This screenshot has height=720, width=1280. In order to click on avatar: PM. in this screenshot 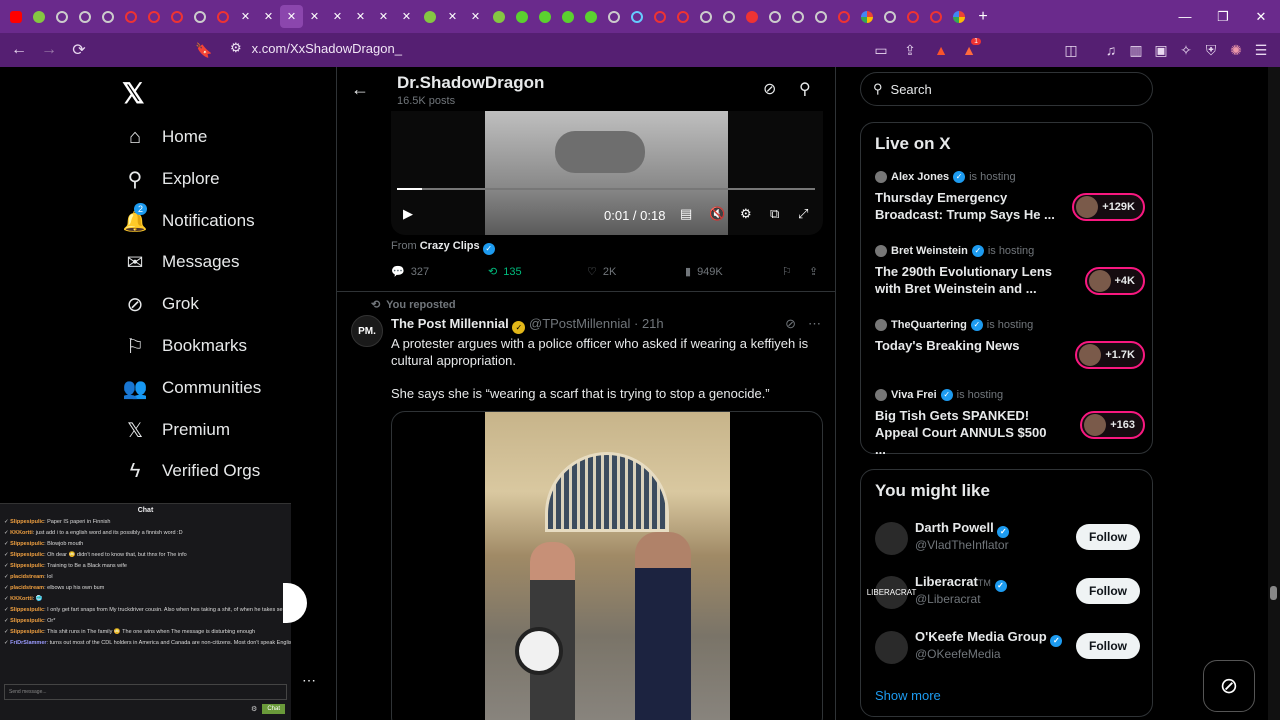, I will do `click(367, 331)`.